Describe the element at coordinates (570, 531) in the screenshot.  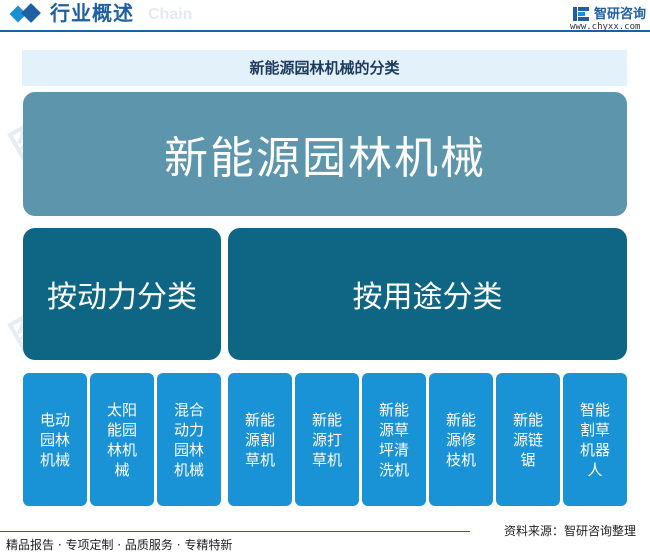
I see `source-note: 资料来源：智研咨询整理` at that location.